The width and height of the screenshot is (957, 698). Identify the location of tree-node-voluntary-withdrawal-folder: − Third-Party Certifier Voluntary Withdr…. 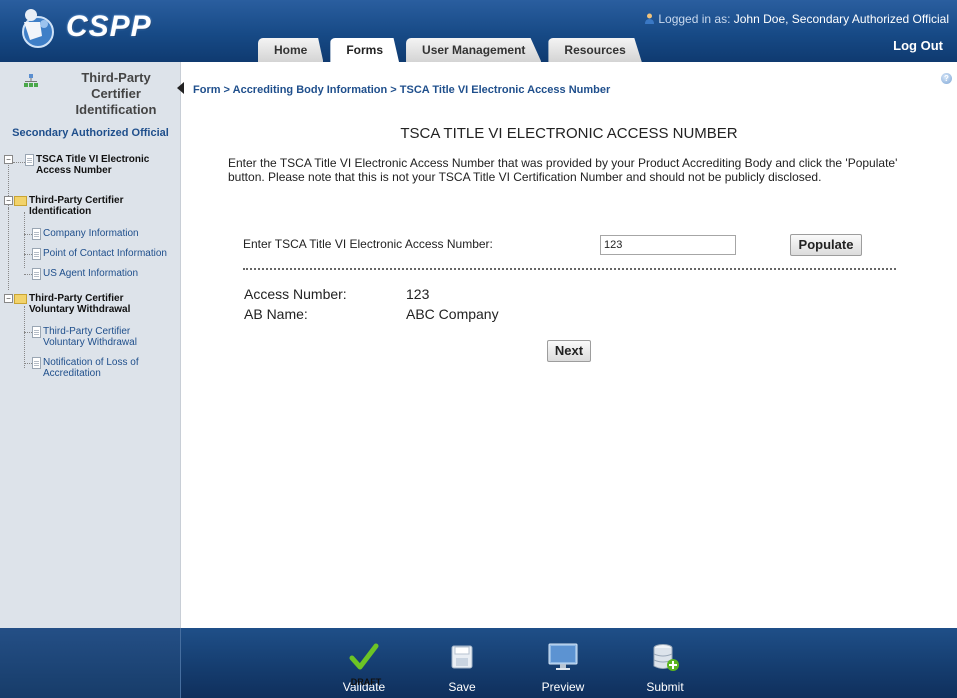
(81, 304).